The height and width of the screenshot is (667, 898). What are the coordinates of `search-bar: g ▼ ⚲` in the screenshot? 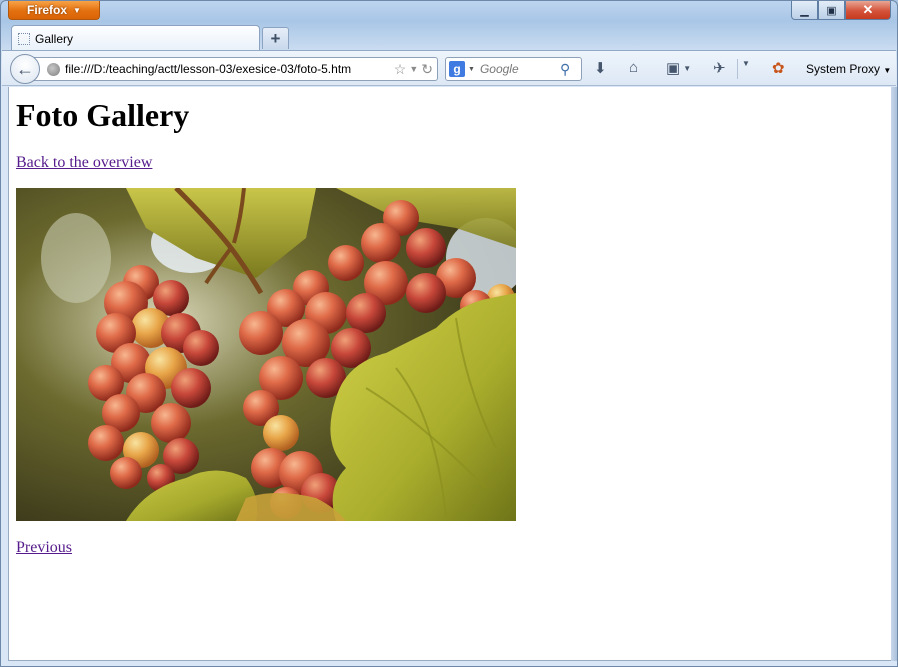 It's located at (513, 69).